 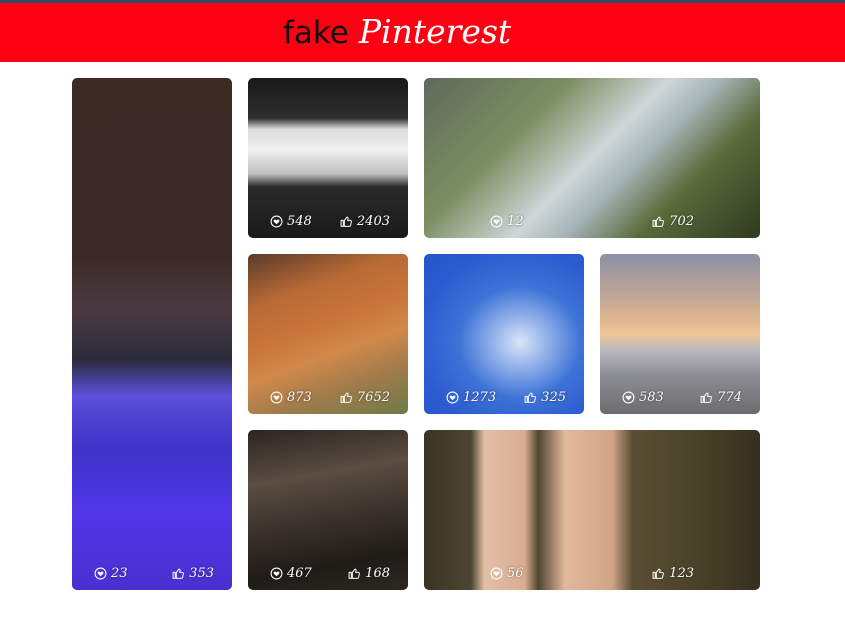 I want to click on heart-count: 548, so click(x=291, y=221).